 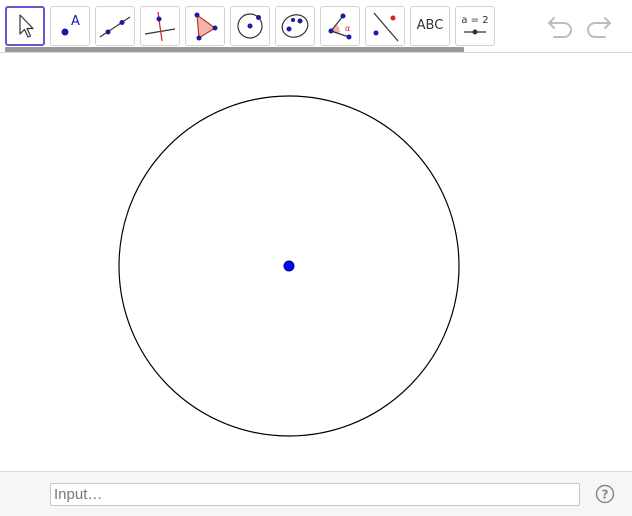 I want to click on tool-text: ABC, so click(x=430, y=26).